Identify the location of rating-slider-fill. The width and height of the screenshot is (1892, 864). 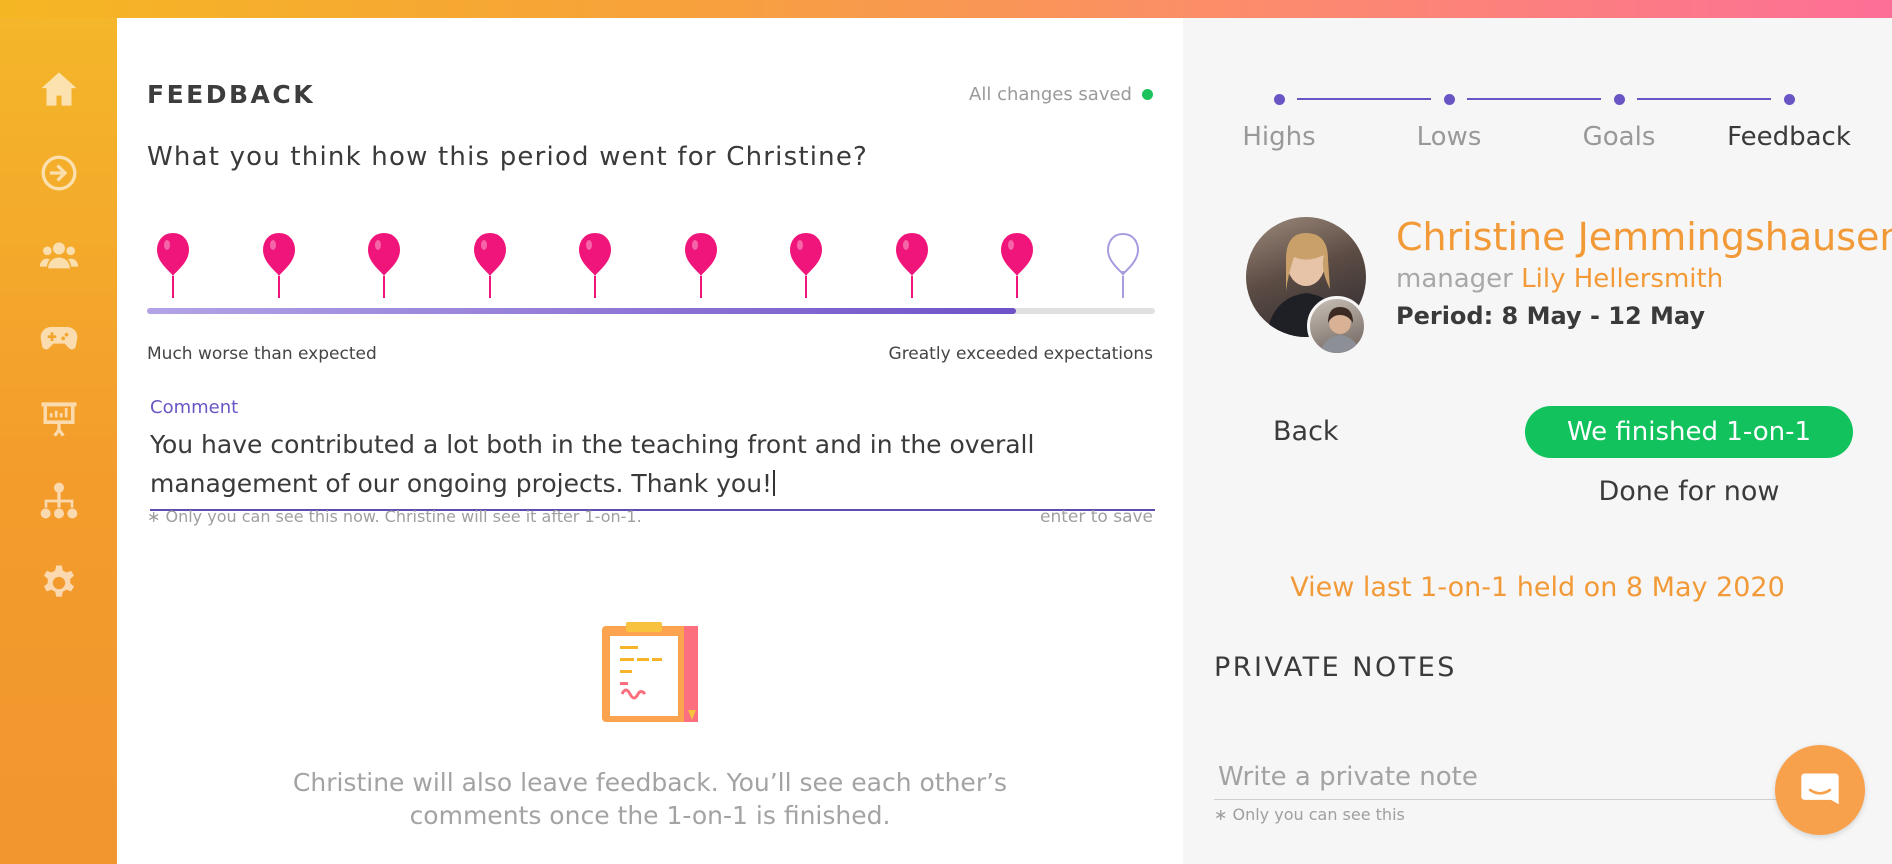
(581, 311).